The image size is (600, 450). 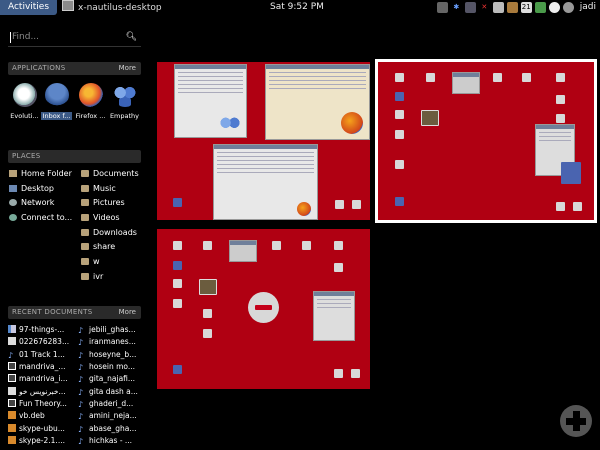 What do you see at coordinates (127, 312) in the screenshot?
I see `recent-more-button: More` at bounding box center [127, 312].